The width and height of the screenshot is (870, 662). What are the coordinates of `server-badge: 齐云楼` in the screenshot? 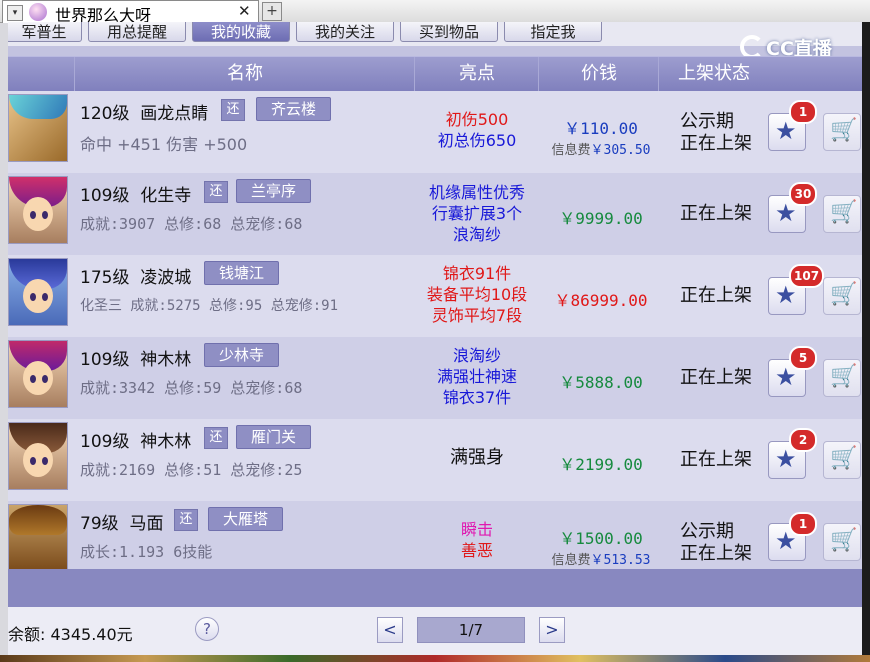 It's located at (294, 109).